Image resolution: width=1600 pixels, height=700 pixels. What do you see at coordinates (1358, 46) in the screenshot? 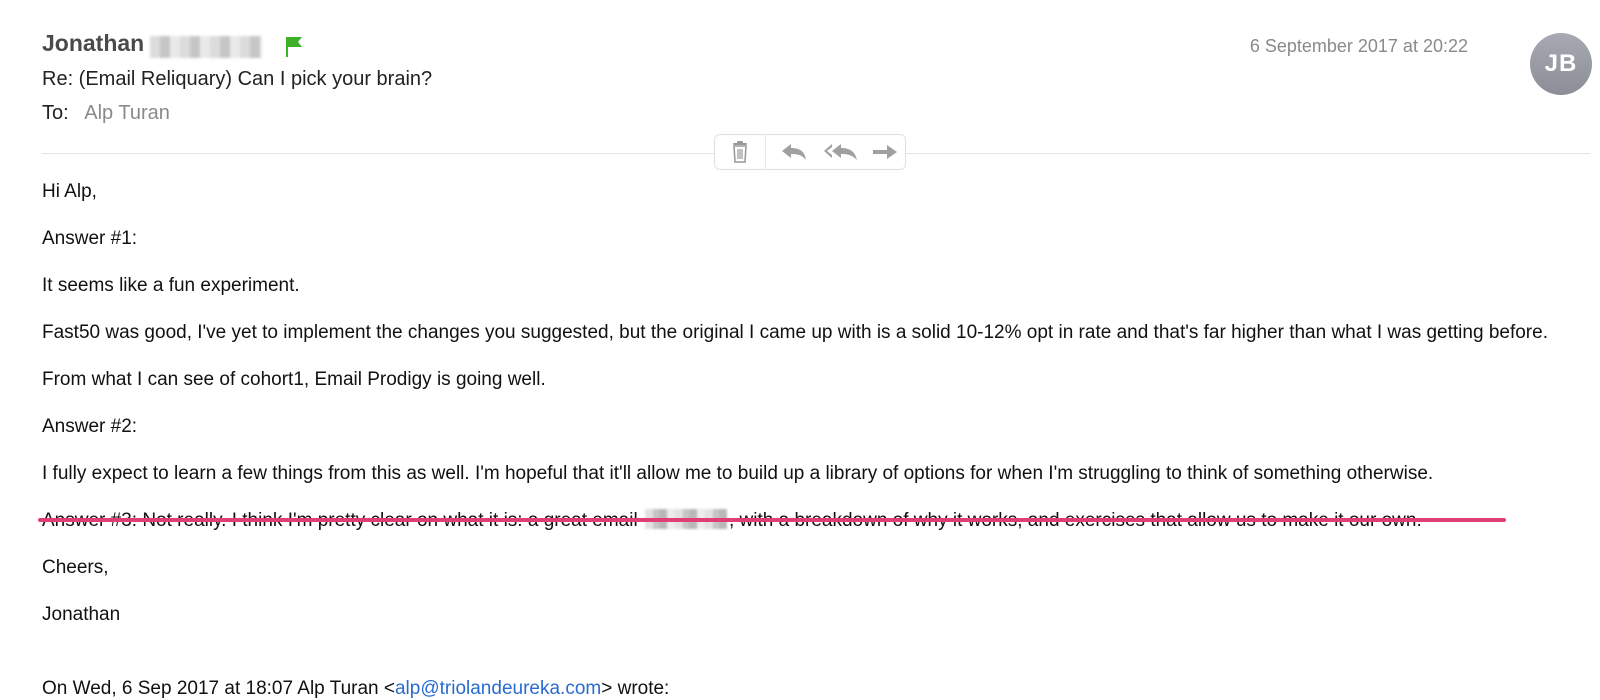
I see `message-date: 6 September 2017 at 20:22` at bounding box center [1358, 46].